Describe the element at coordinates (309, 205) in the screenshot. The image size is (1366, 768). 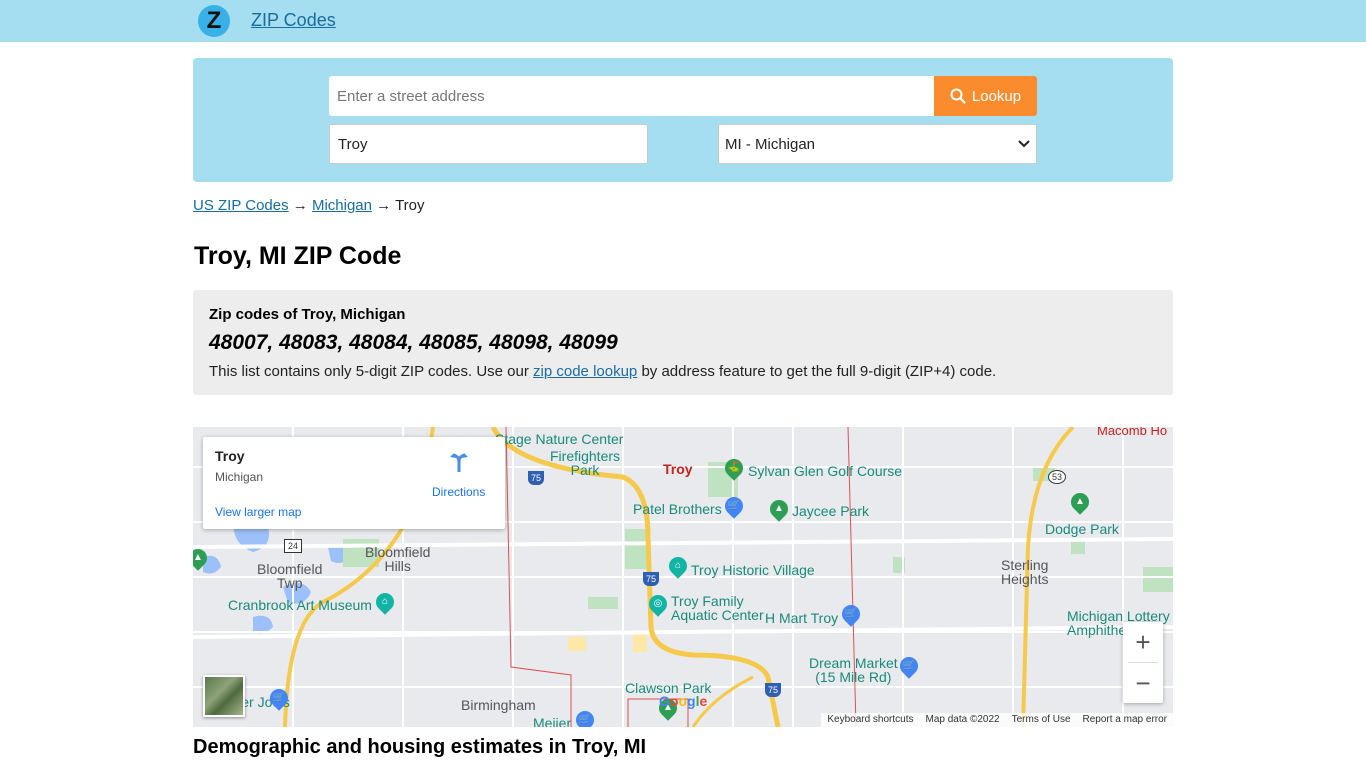
I see `breadcrumb: US ZIP Codes → Michigan → Troy` at that location.